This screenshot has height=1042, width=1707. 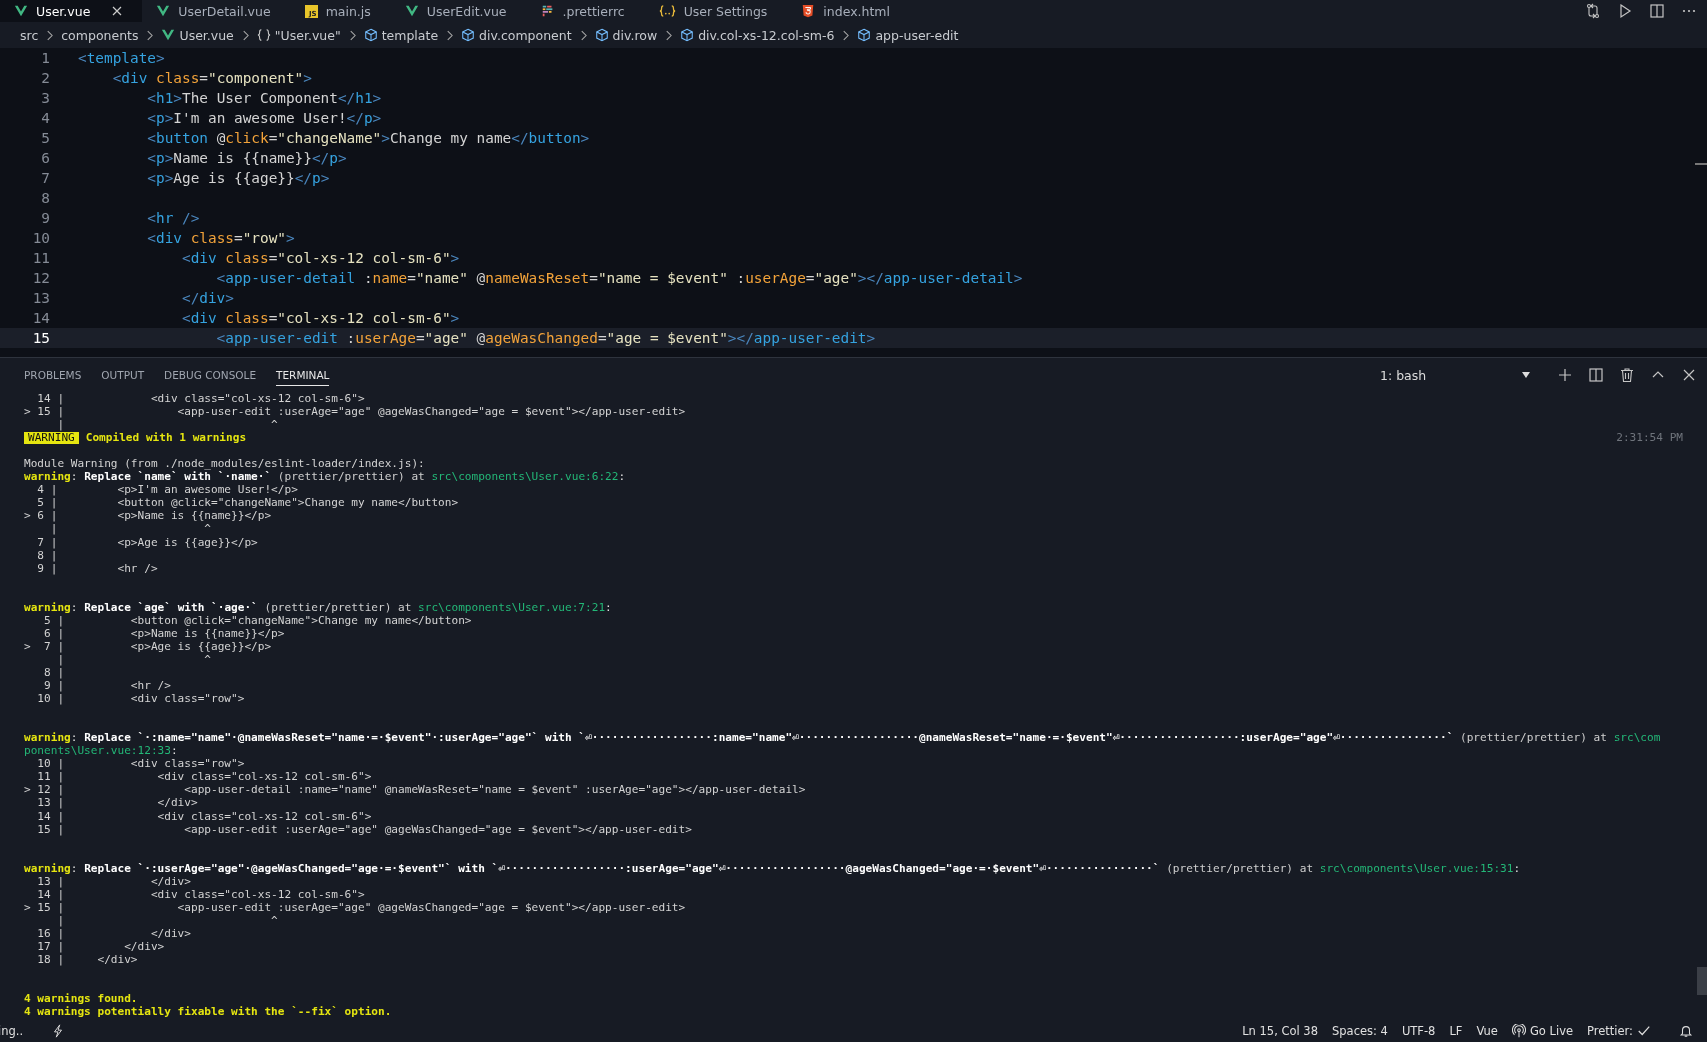 I want to click on code-line: <app-user-detail :name="name" @nameWasReset="name = $event" :userAge="age"></app-user-detail>, so click(x=619, y=278).